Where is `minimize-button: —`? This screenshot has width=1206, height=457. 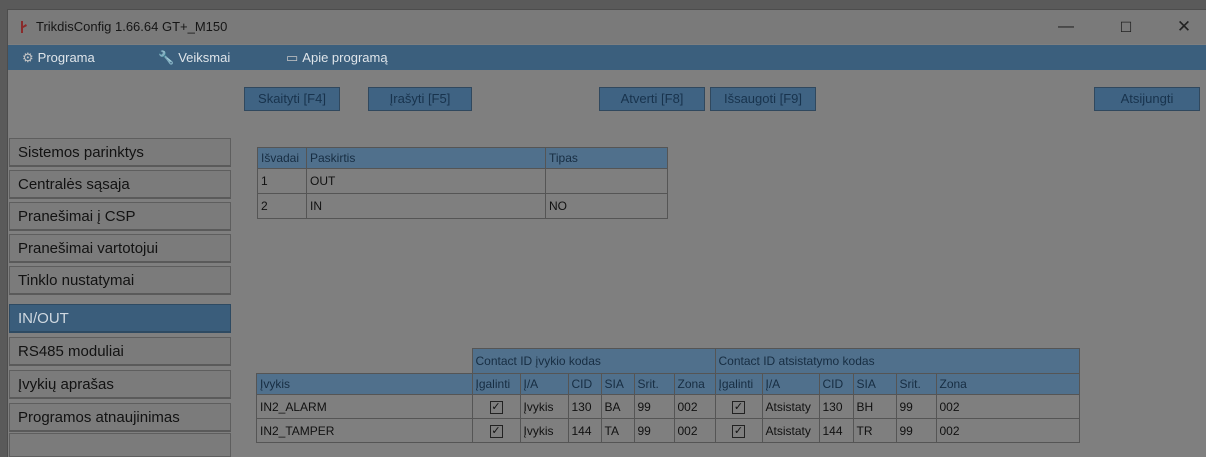 minimize-button: — is located at coordinates (1066, 27).